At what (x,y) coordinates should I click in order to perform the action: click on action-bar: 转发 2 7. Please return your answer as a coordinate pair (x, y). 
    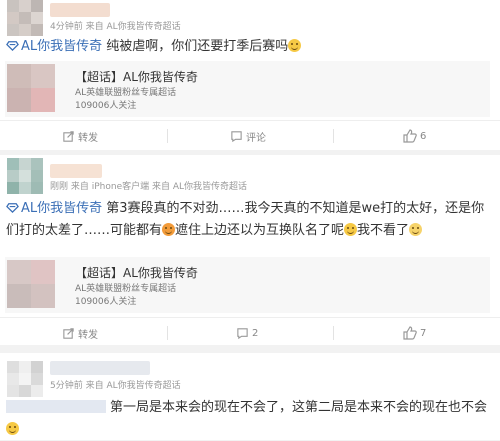
    Looking at the image, I should click on (250, 332).